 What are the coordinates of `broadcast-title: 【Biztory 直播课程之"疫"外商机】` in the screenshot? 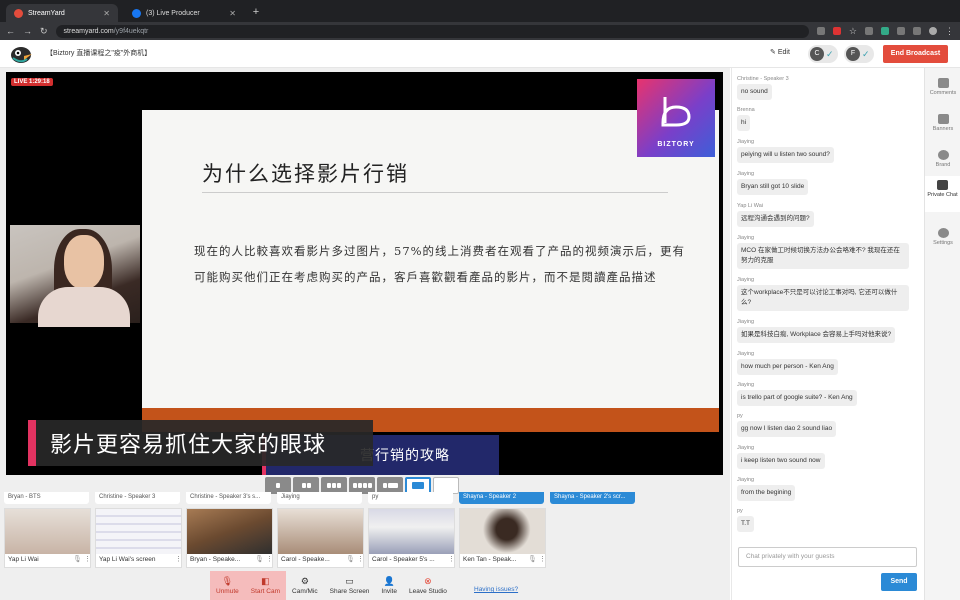 It's located at (99, 53).